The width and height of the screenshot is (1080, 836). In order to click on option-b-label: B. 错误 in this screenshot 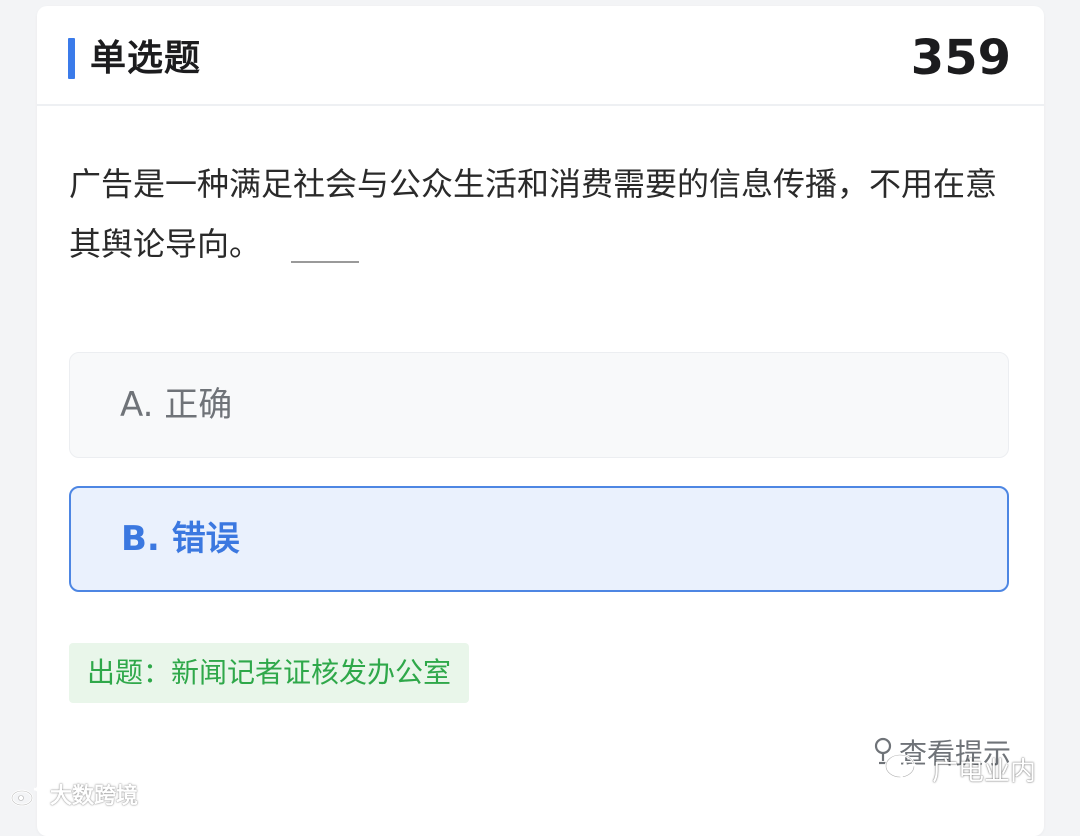, I will do `click(180, 539)`.